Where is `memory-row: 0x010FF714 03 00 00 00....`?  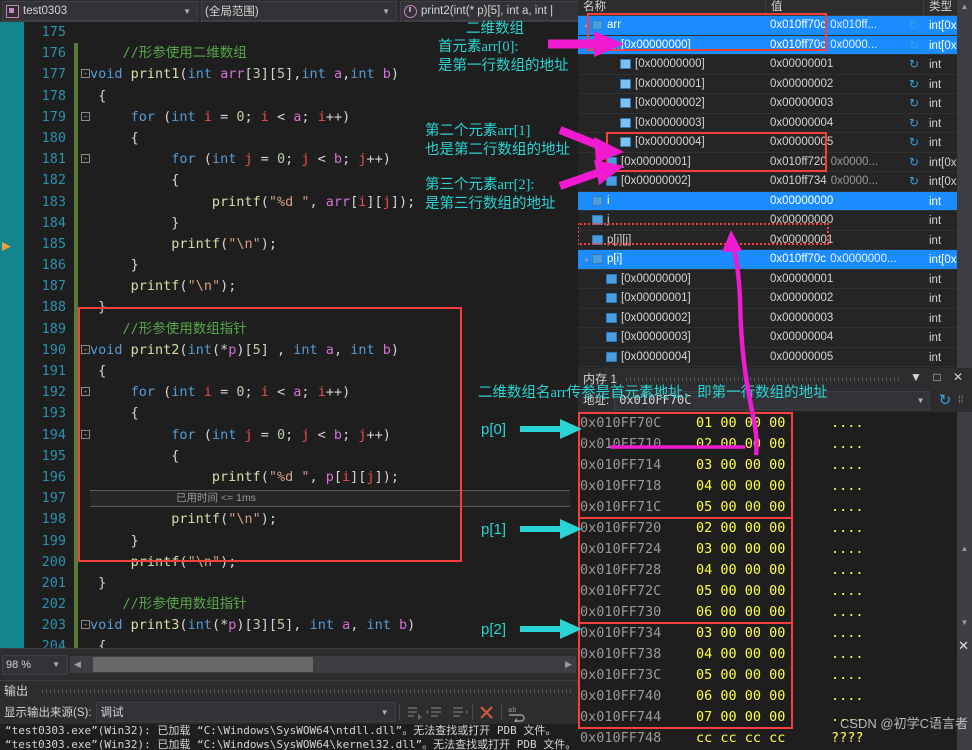 memory-row: 0x010FF714 03 00 00 00.... is located at coordinates (775, 464).